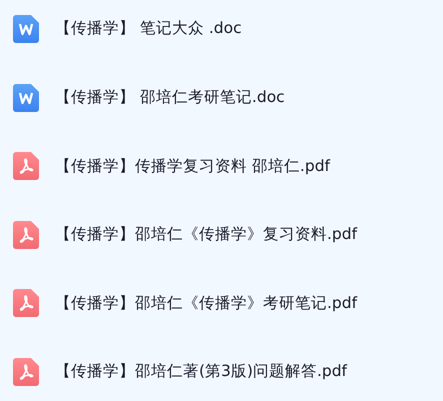 This screenshot has height=401, width=443. I want to click on file-name: 【传播学】 邵培仁考研笔记.doc, so click(170, 98).